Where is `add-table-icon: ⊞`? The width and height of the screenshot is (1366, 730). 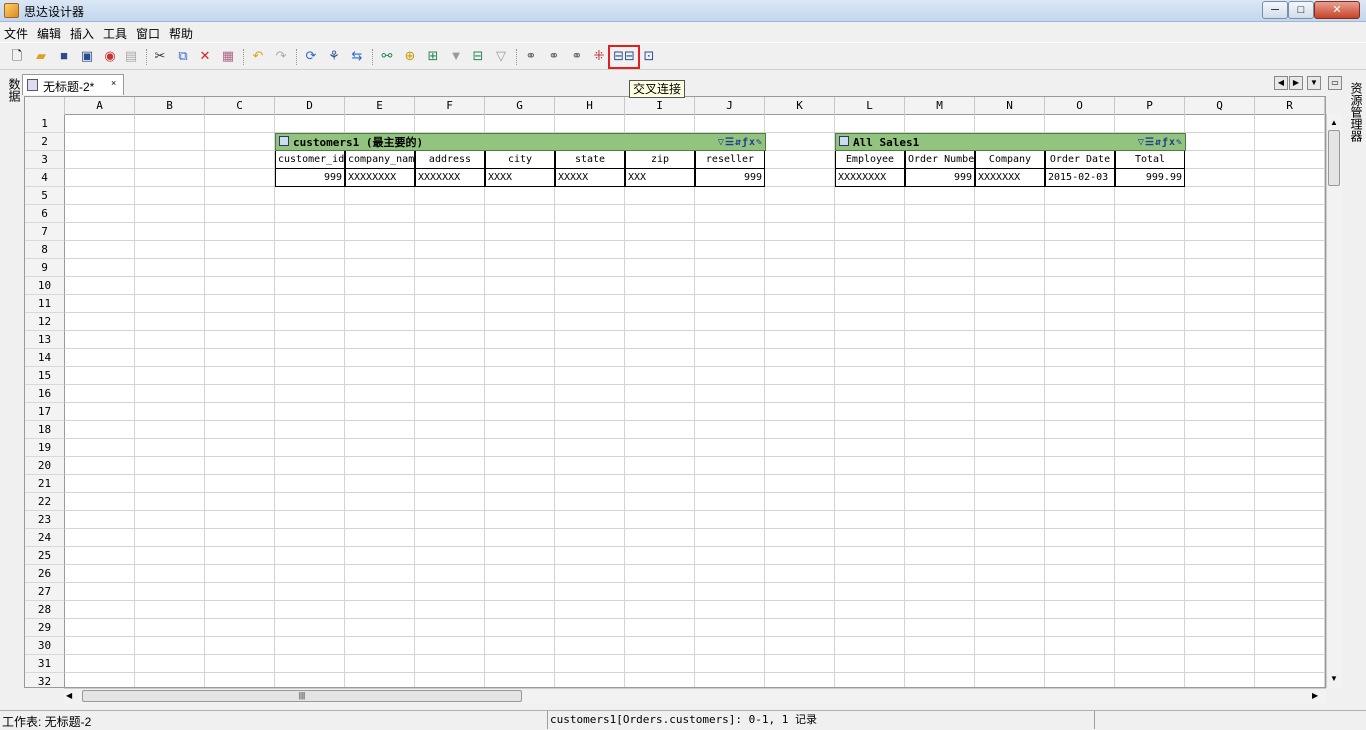
add-table-icon: ⊞ is located at coordinates (433, 56).